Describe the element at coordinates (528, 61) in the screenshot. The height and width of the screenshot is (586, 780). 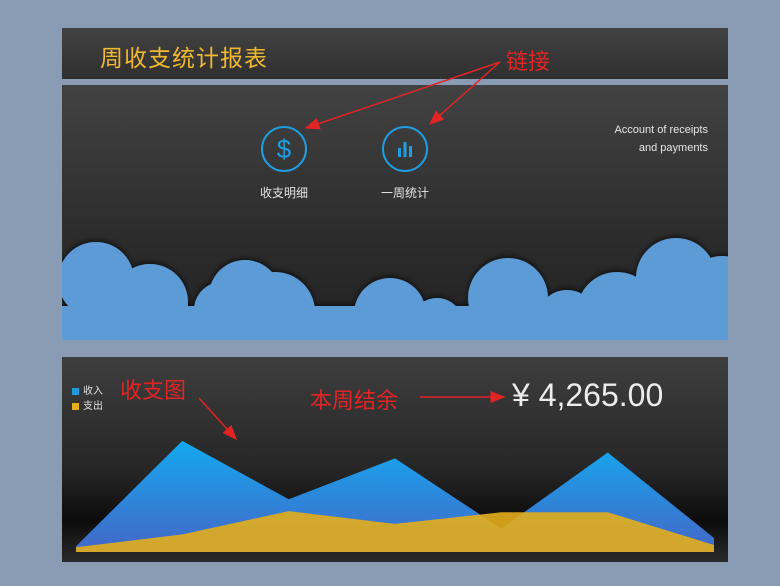
I see `annotation-link: 链接` at that location.